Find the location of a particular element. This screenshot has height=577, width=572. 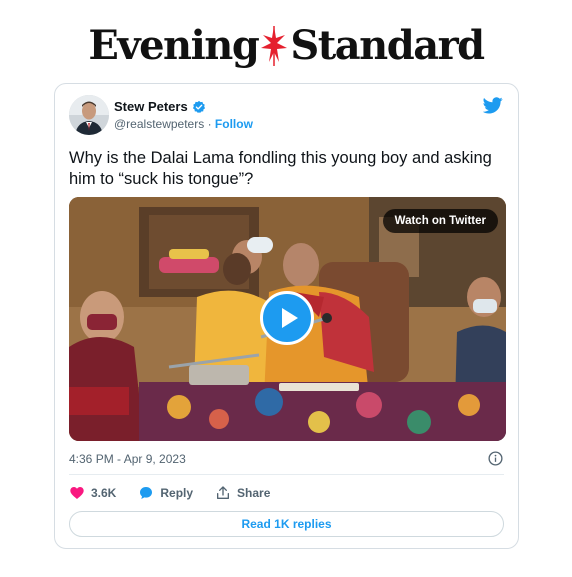

masthead-word-left: Evening is located at coordinates (174, 45).